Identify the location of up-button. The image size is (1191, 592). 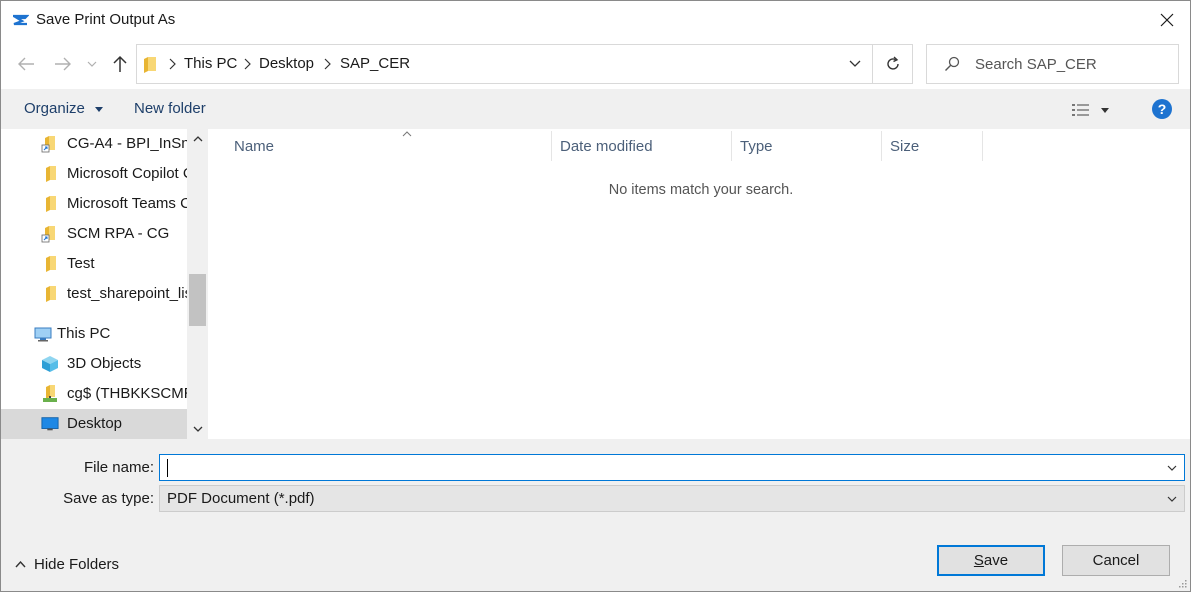
(120, 64).